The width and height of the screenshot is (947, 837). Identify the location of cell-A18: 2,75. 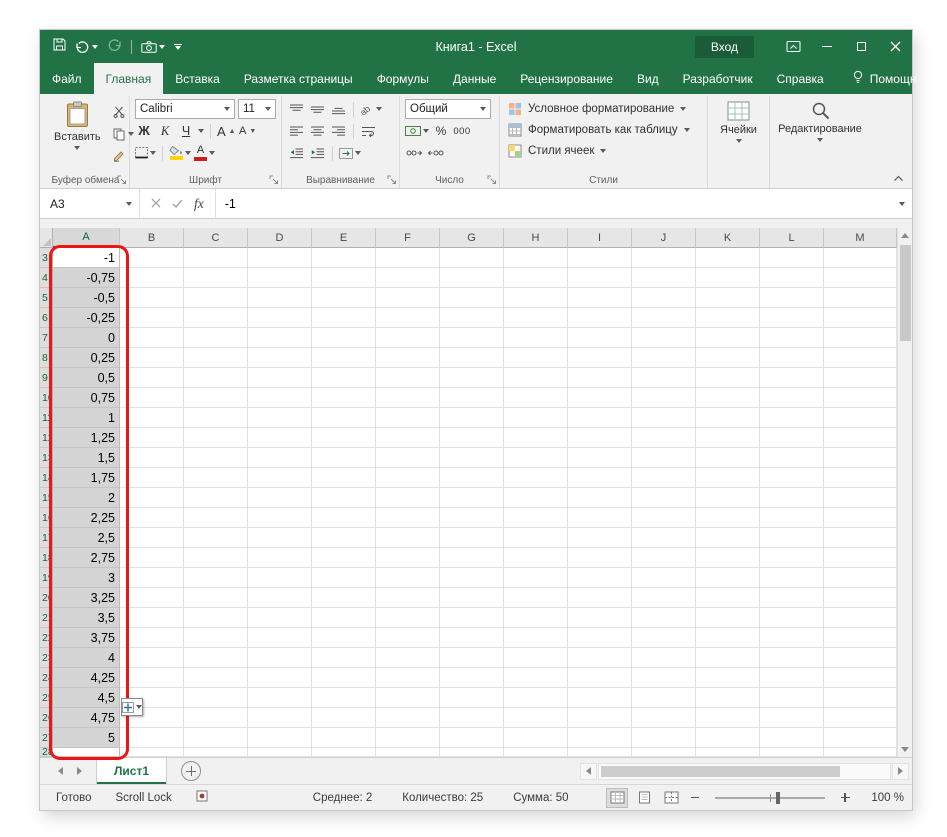
(86, 558).